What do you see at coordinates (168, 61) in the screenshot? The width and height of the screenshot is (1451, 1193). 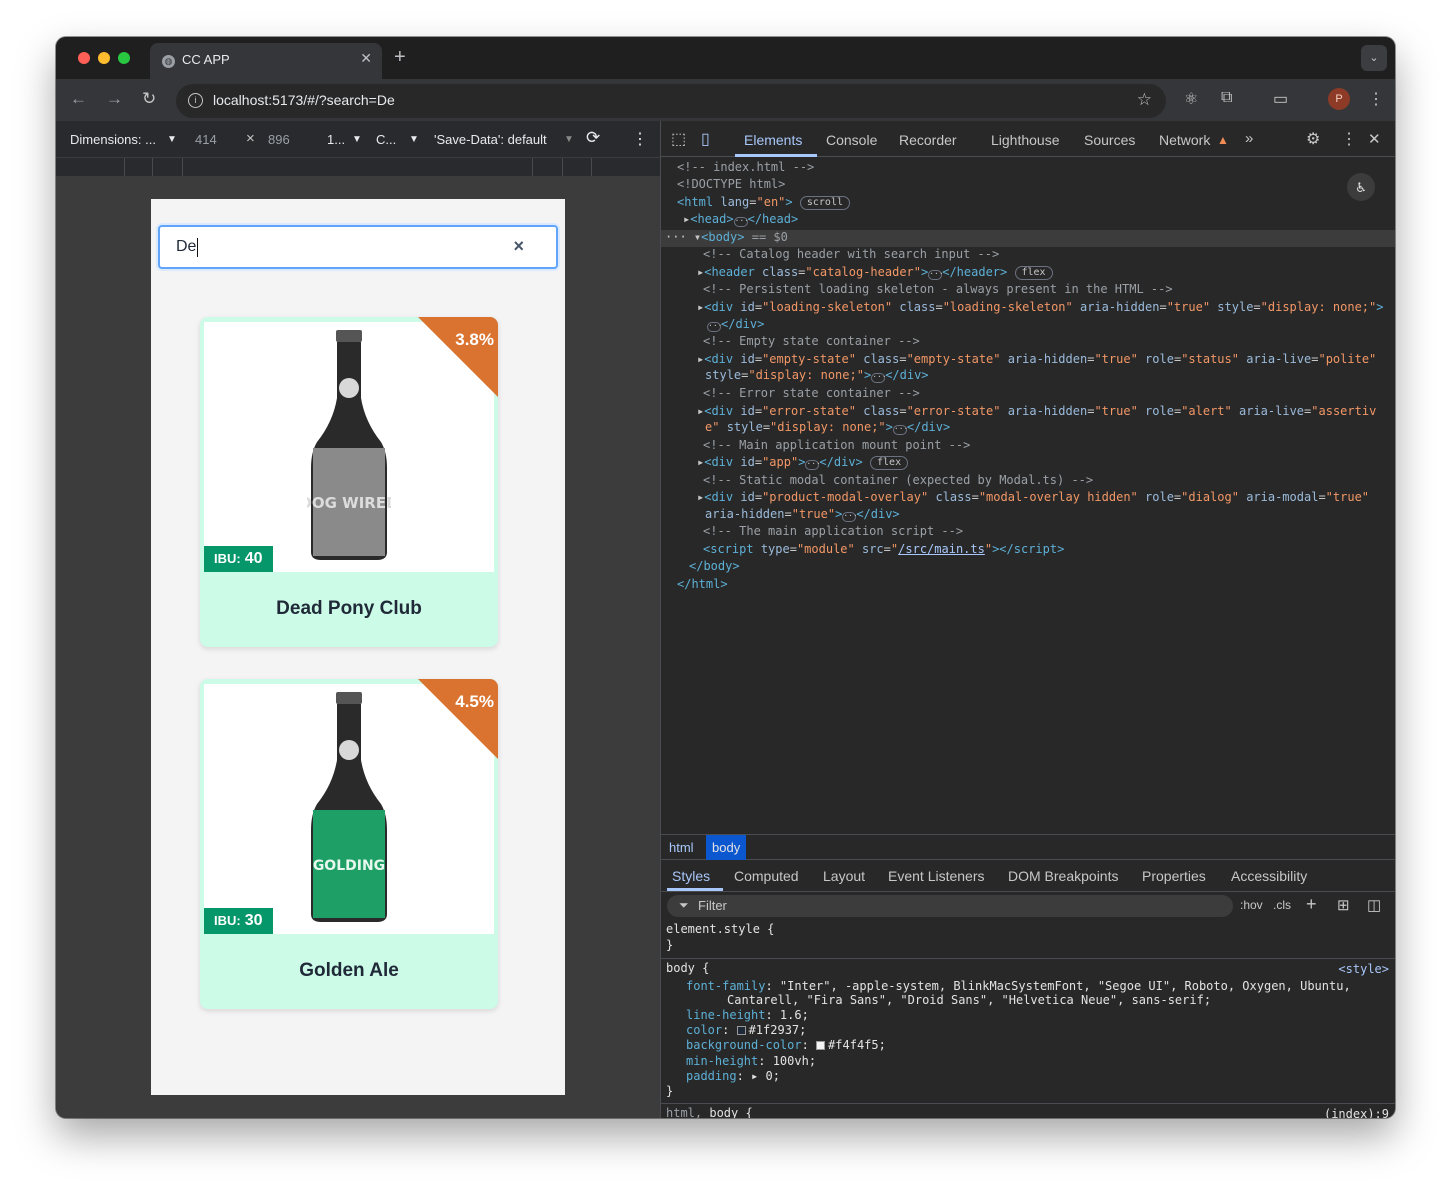 I see `globe-icon: ◍` at bounding box center [168, 61].